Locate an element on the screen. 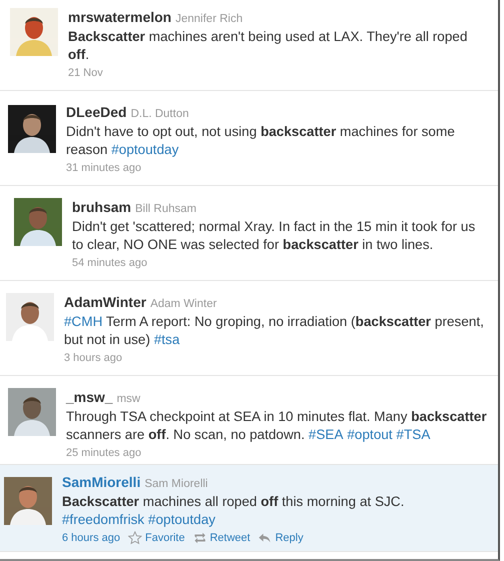 The image size is (504, 561). reply-icon is located at coordinates (265, 538).